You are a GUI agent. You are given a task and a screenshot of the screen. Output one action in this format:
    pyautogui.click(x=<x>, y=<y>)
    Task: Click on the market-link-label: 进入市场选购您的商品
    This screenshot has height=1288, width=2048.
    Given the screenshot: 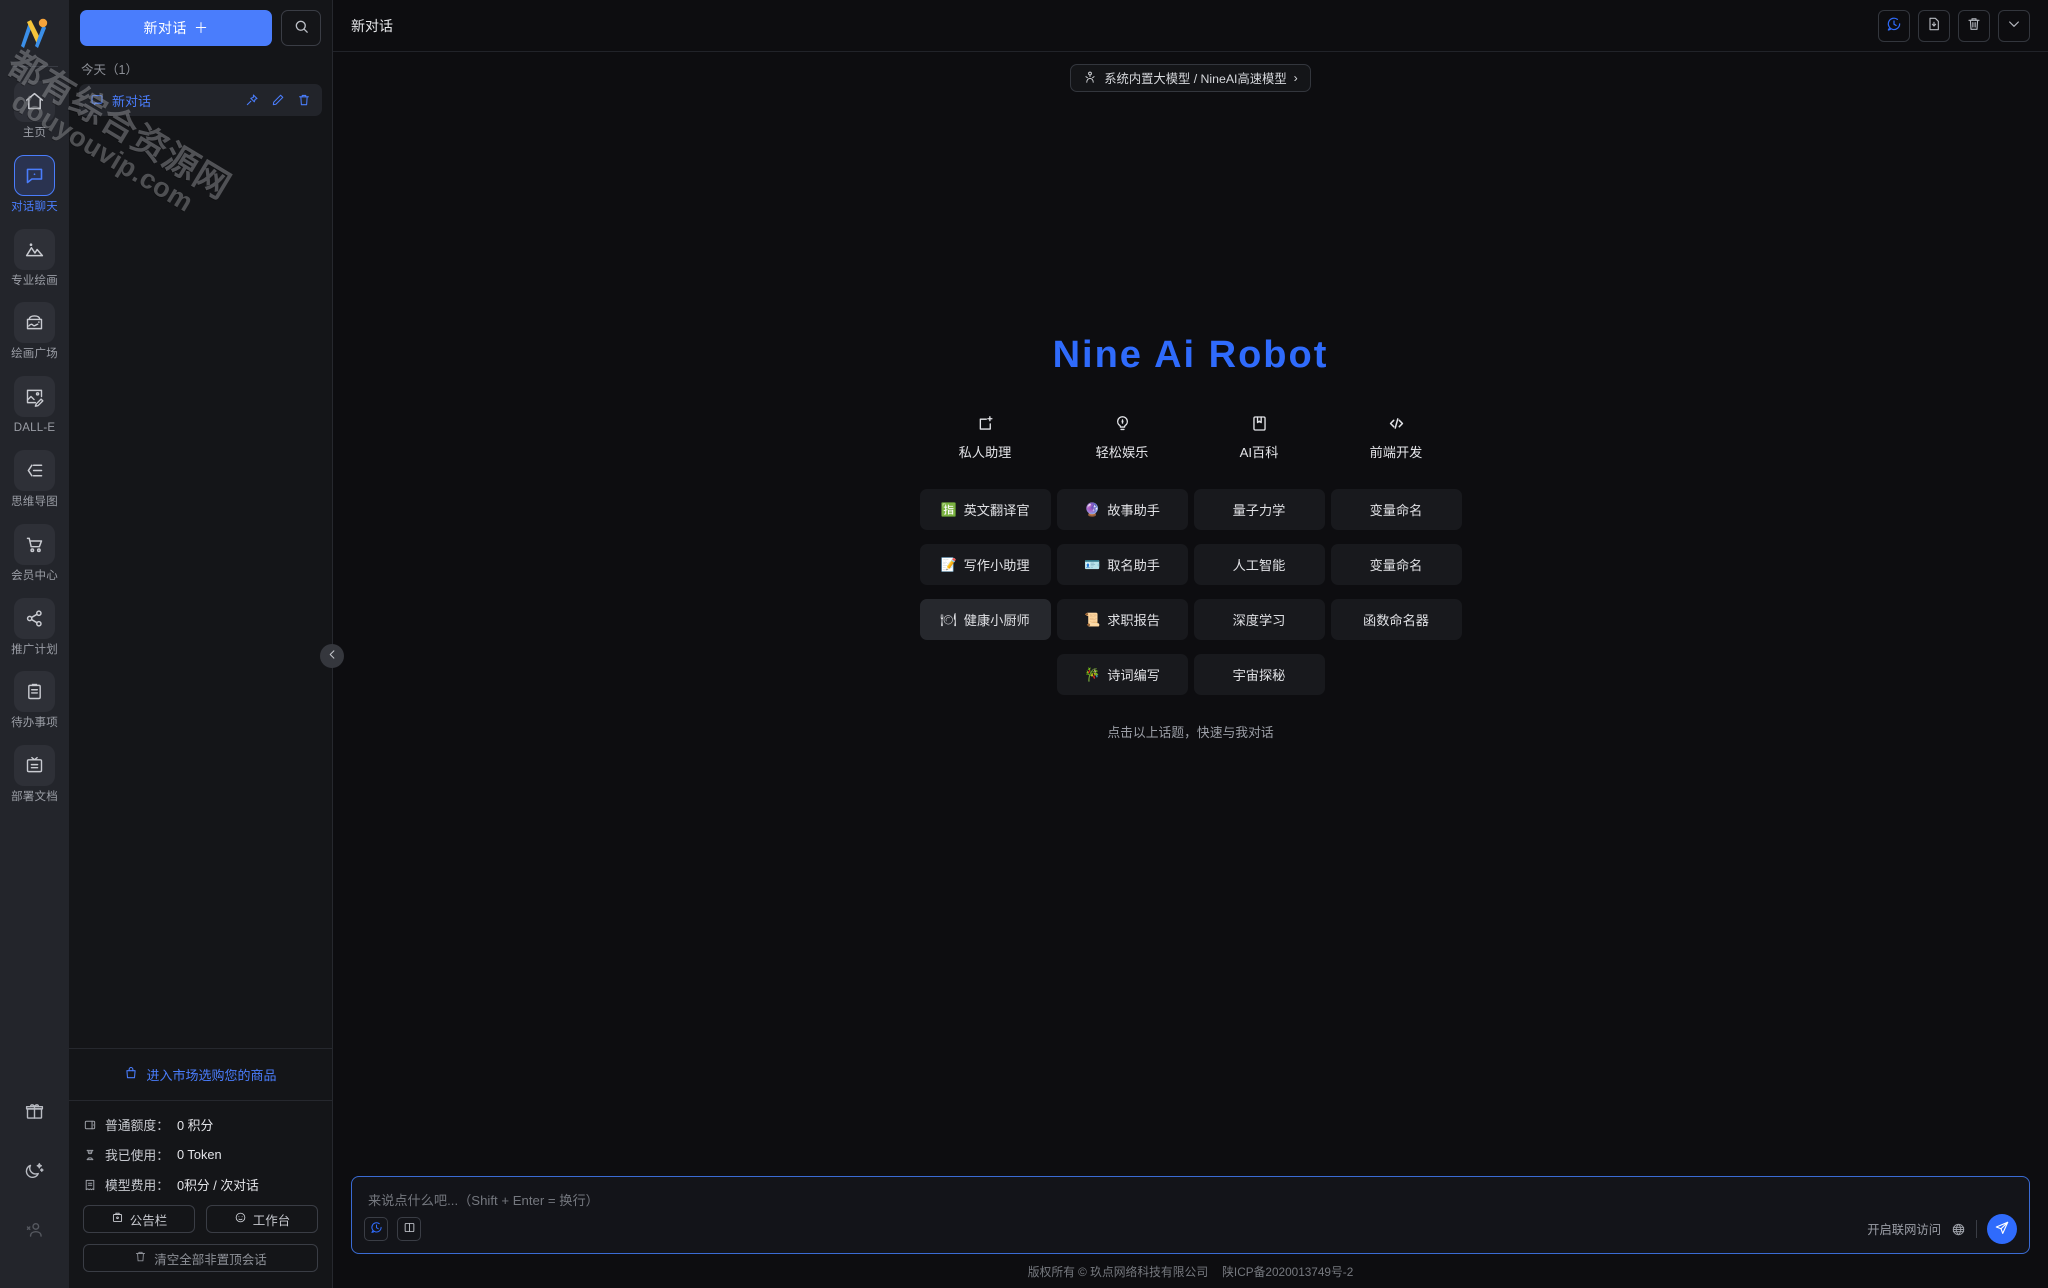 What is the action you would take?
    pyautogui.click(x=211, y=1075)
    